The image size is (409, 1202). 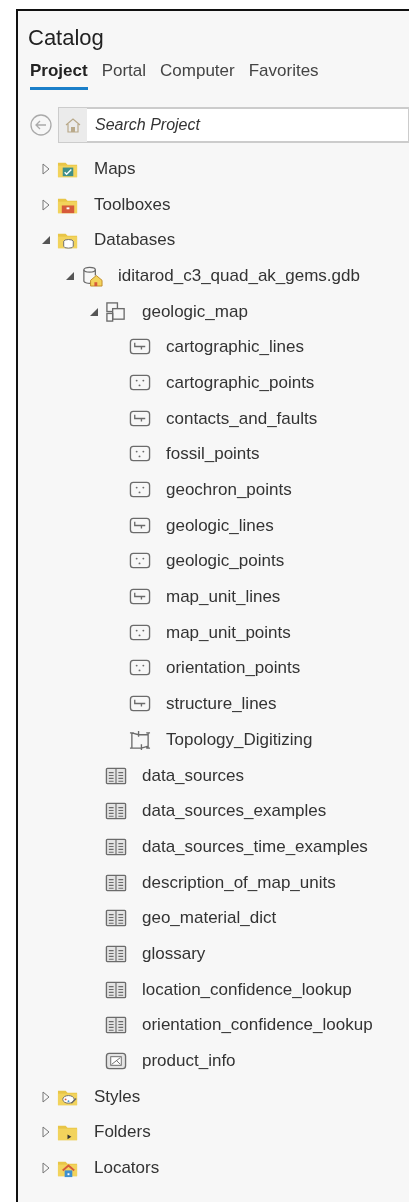 What do you see at coordinates (140, 739) in the screenshot?
I see `topology-icon` at bounding box center [140, 739].